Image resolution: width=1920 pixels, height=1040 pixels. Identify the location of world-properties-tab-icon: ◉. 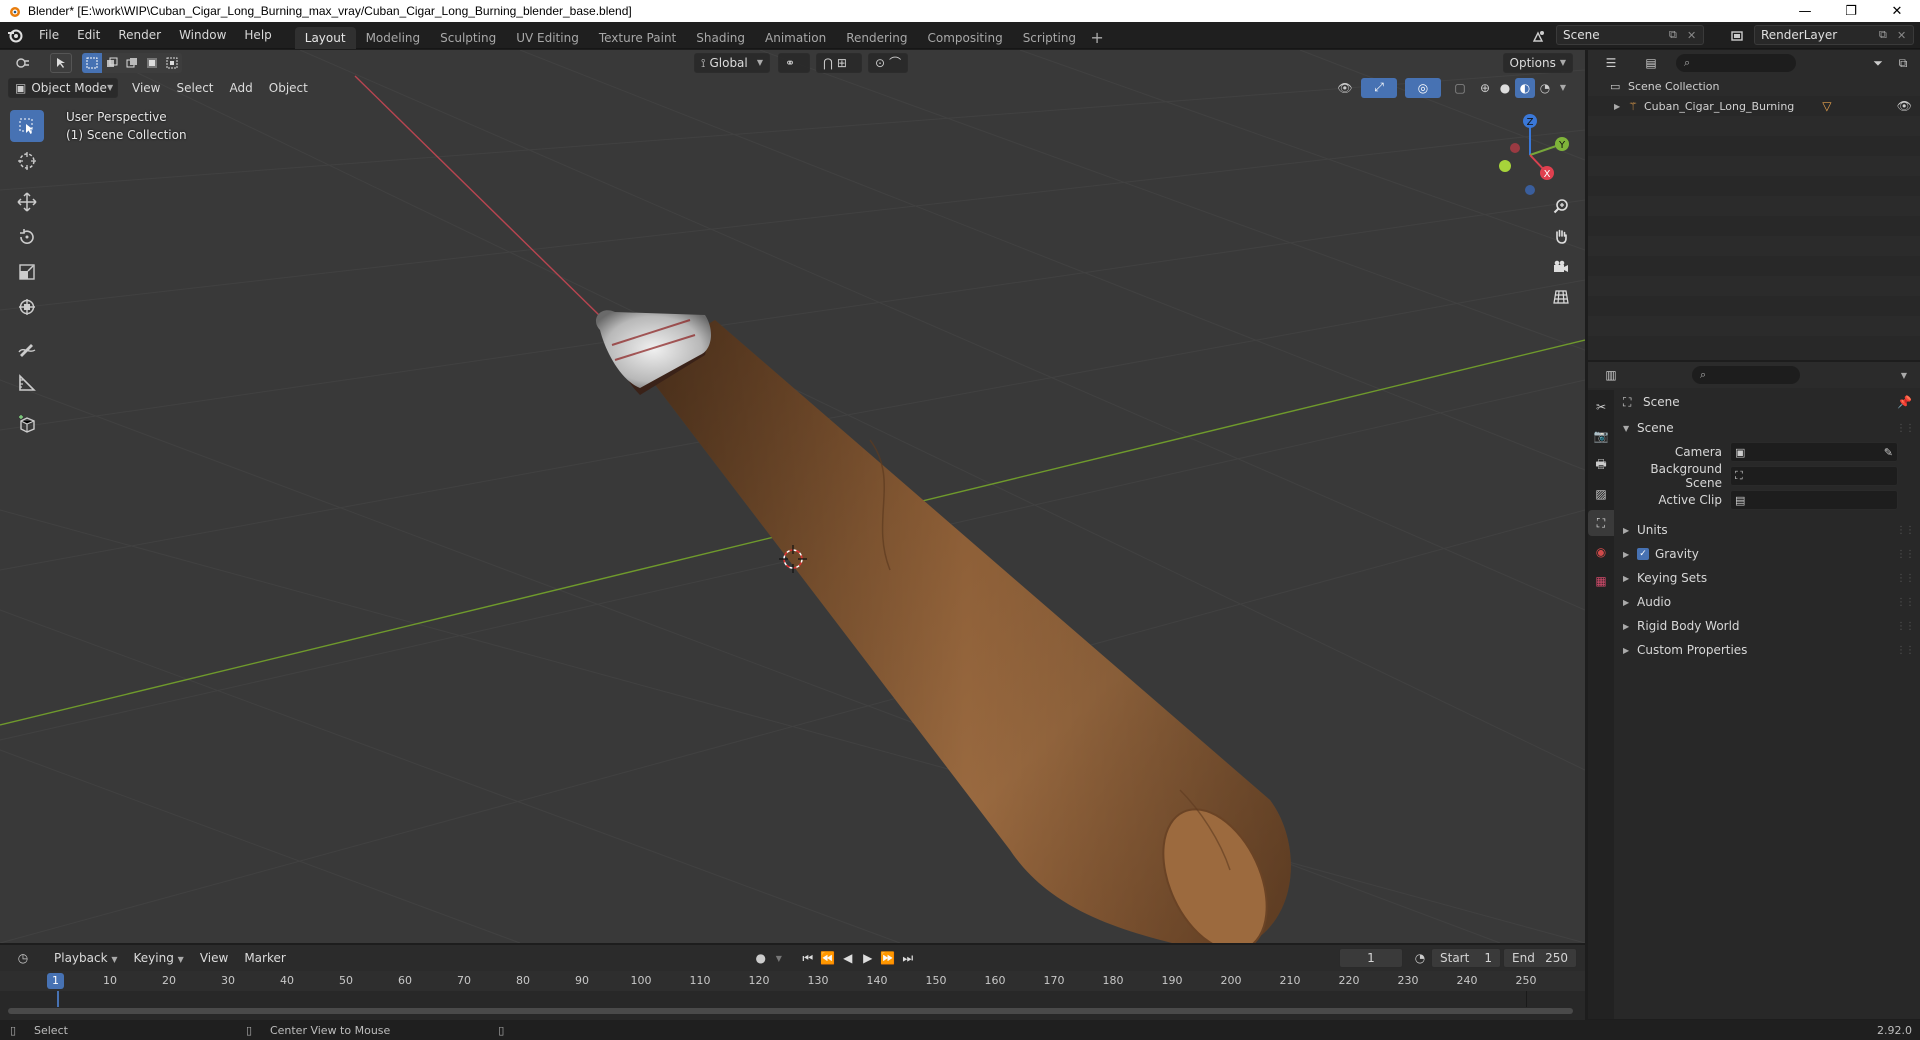
(1601, 552).